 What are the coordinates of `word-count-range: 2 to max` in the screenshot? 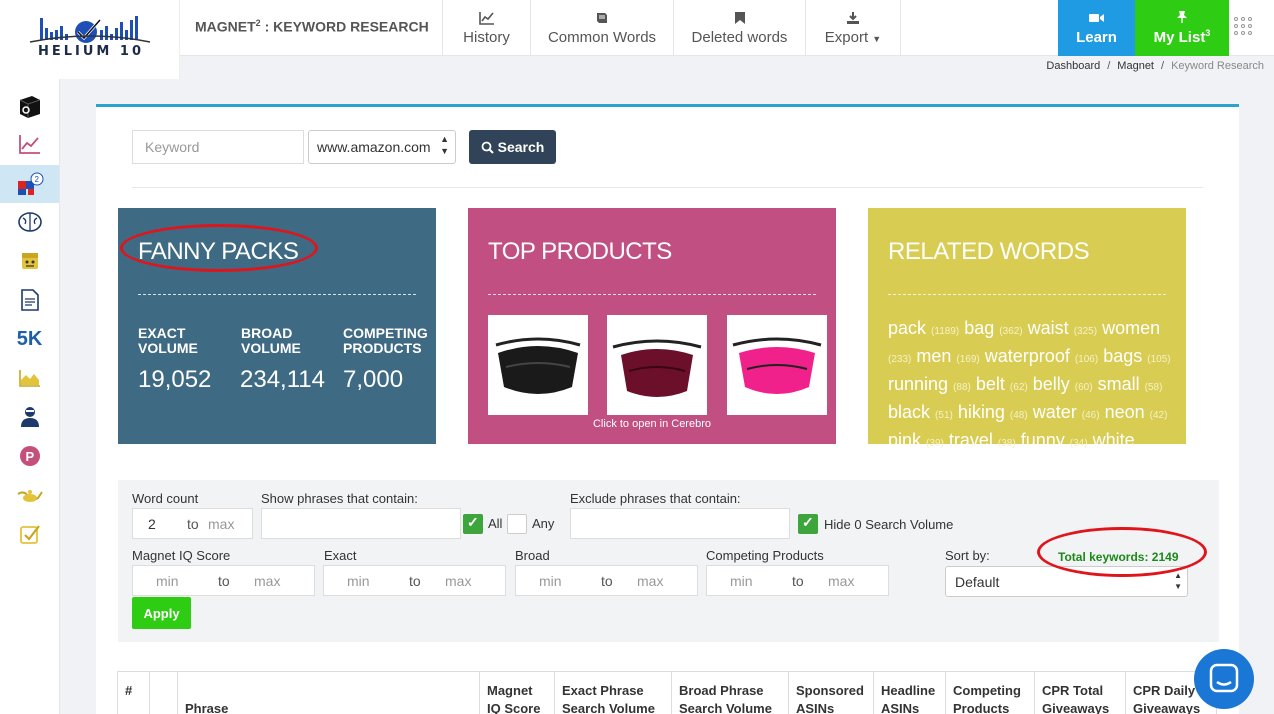 It's located at (192, 523).